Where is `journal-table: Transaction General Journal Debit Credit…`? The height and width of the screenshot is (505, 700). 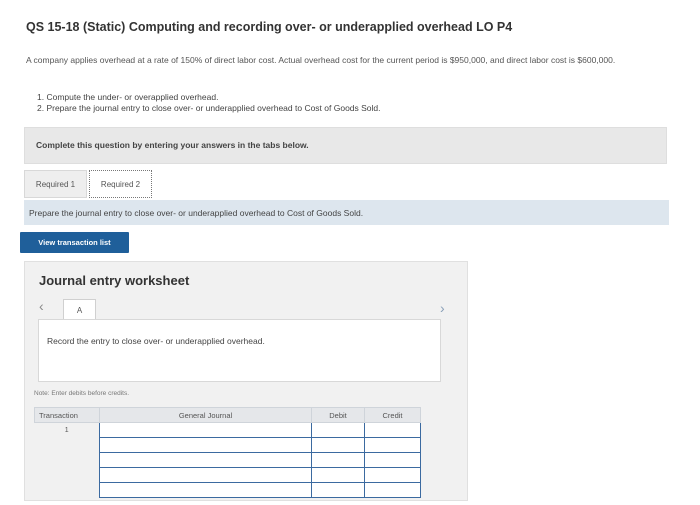 journal-table: Transaction General Journal Debit Credit… is located at coordinates (227, 452).